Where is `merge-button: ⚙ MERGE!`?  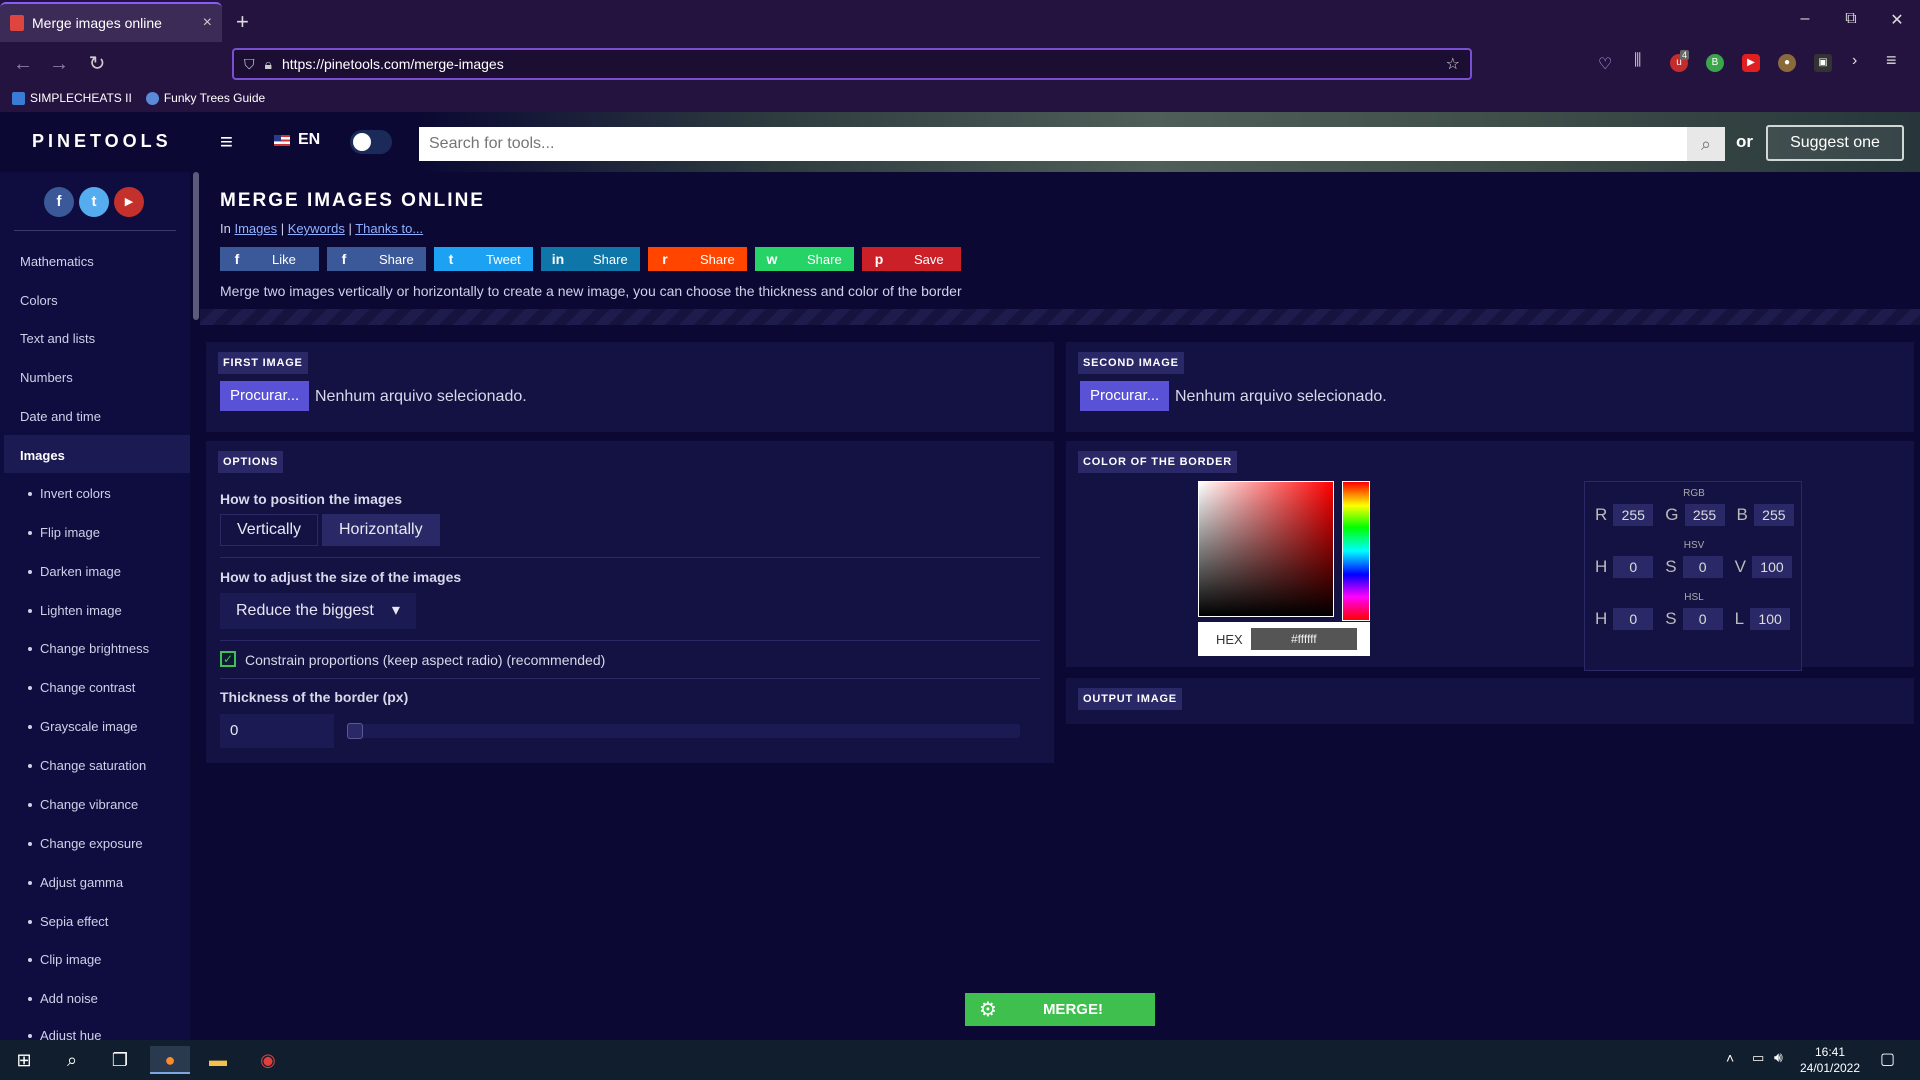 merge-button: ⚙ MERGE! is located at coordinates (1060, 1009).